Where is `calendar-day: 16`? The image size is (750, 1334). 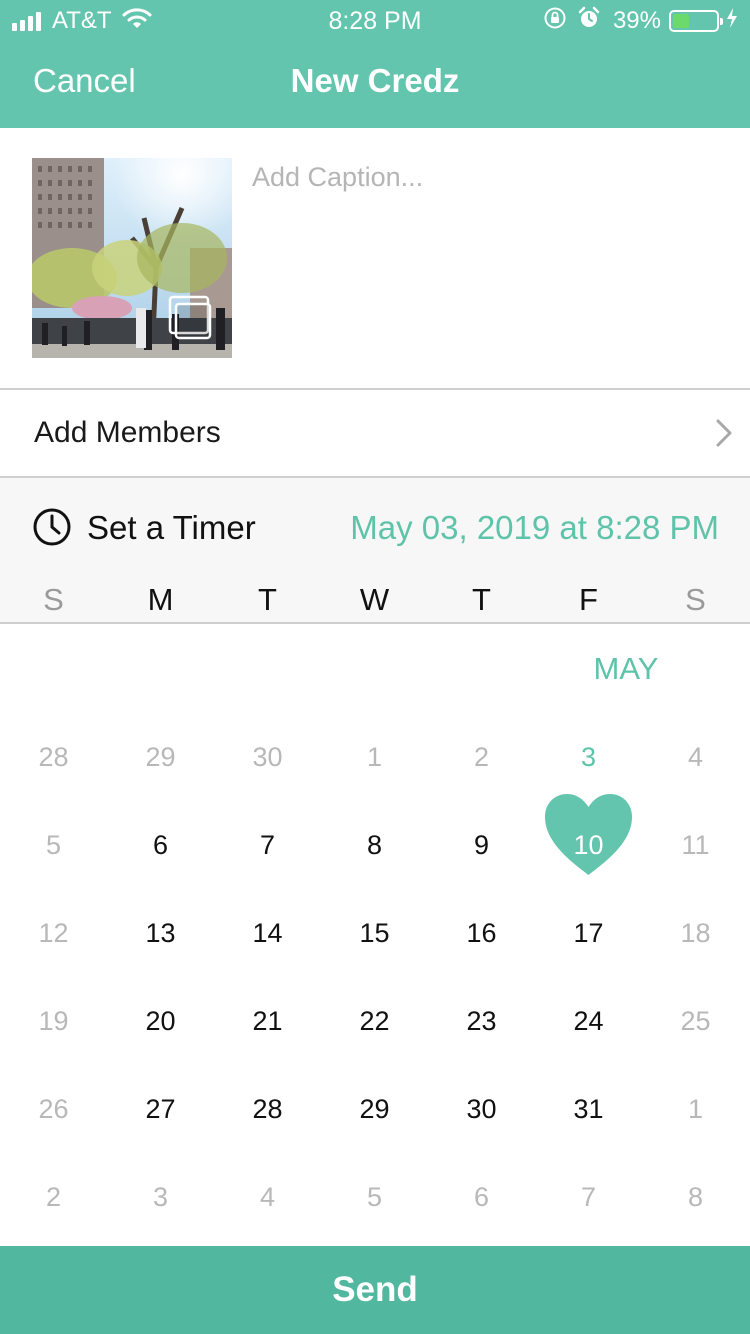
calendar-day: 16 is located at coordinates (481, 933).